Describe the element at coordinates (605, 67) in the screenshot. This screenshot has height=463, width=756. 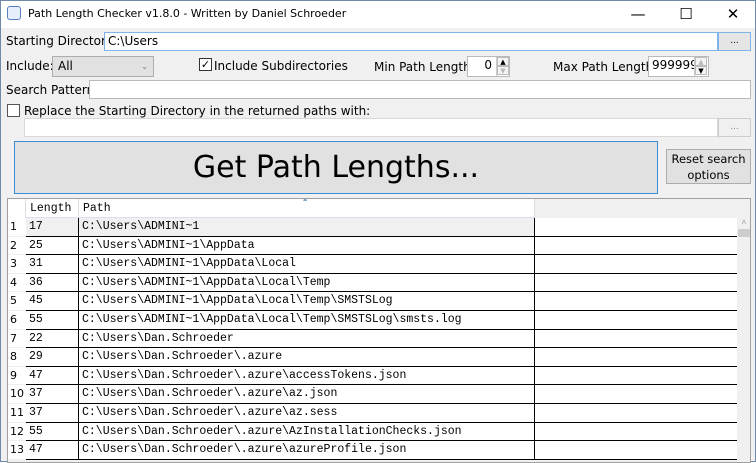
I see `max-path-length-label: Max Path Length:` at that location.